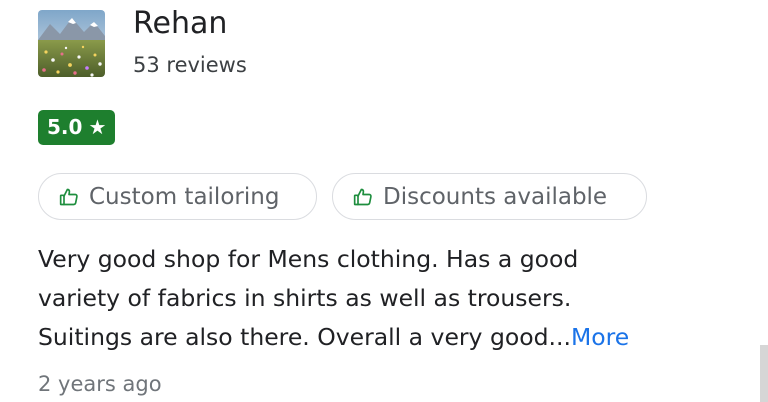 Image resolution: width=768 pixels, height=402 pixels. What do you see at coordinates (190, 65) in the screenshot?
I see `review-count: 53 reviews` at bounding box center [190, 65].